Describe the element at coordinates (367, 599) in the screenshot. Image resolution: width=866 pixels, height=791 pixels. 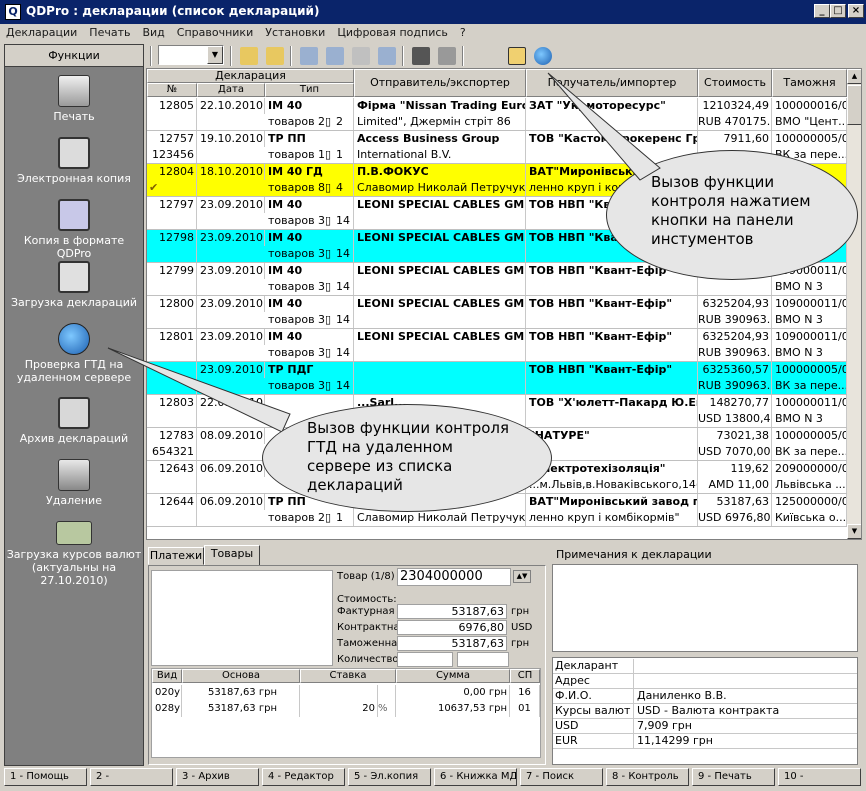
I see `cost-label: Стоимость:` at that location.